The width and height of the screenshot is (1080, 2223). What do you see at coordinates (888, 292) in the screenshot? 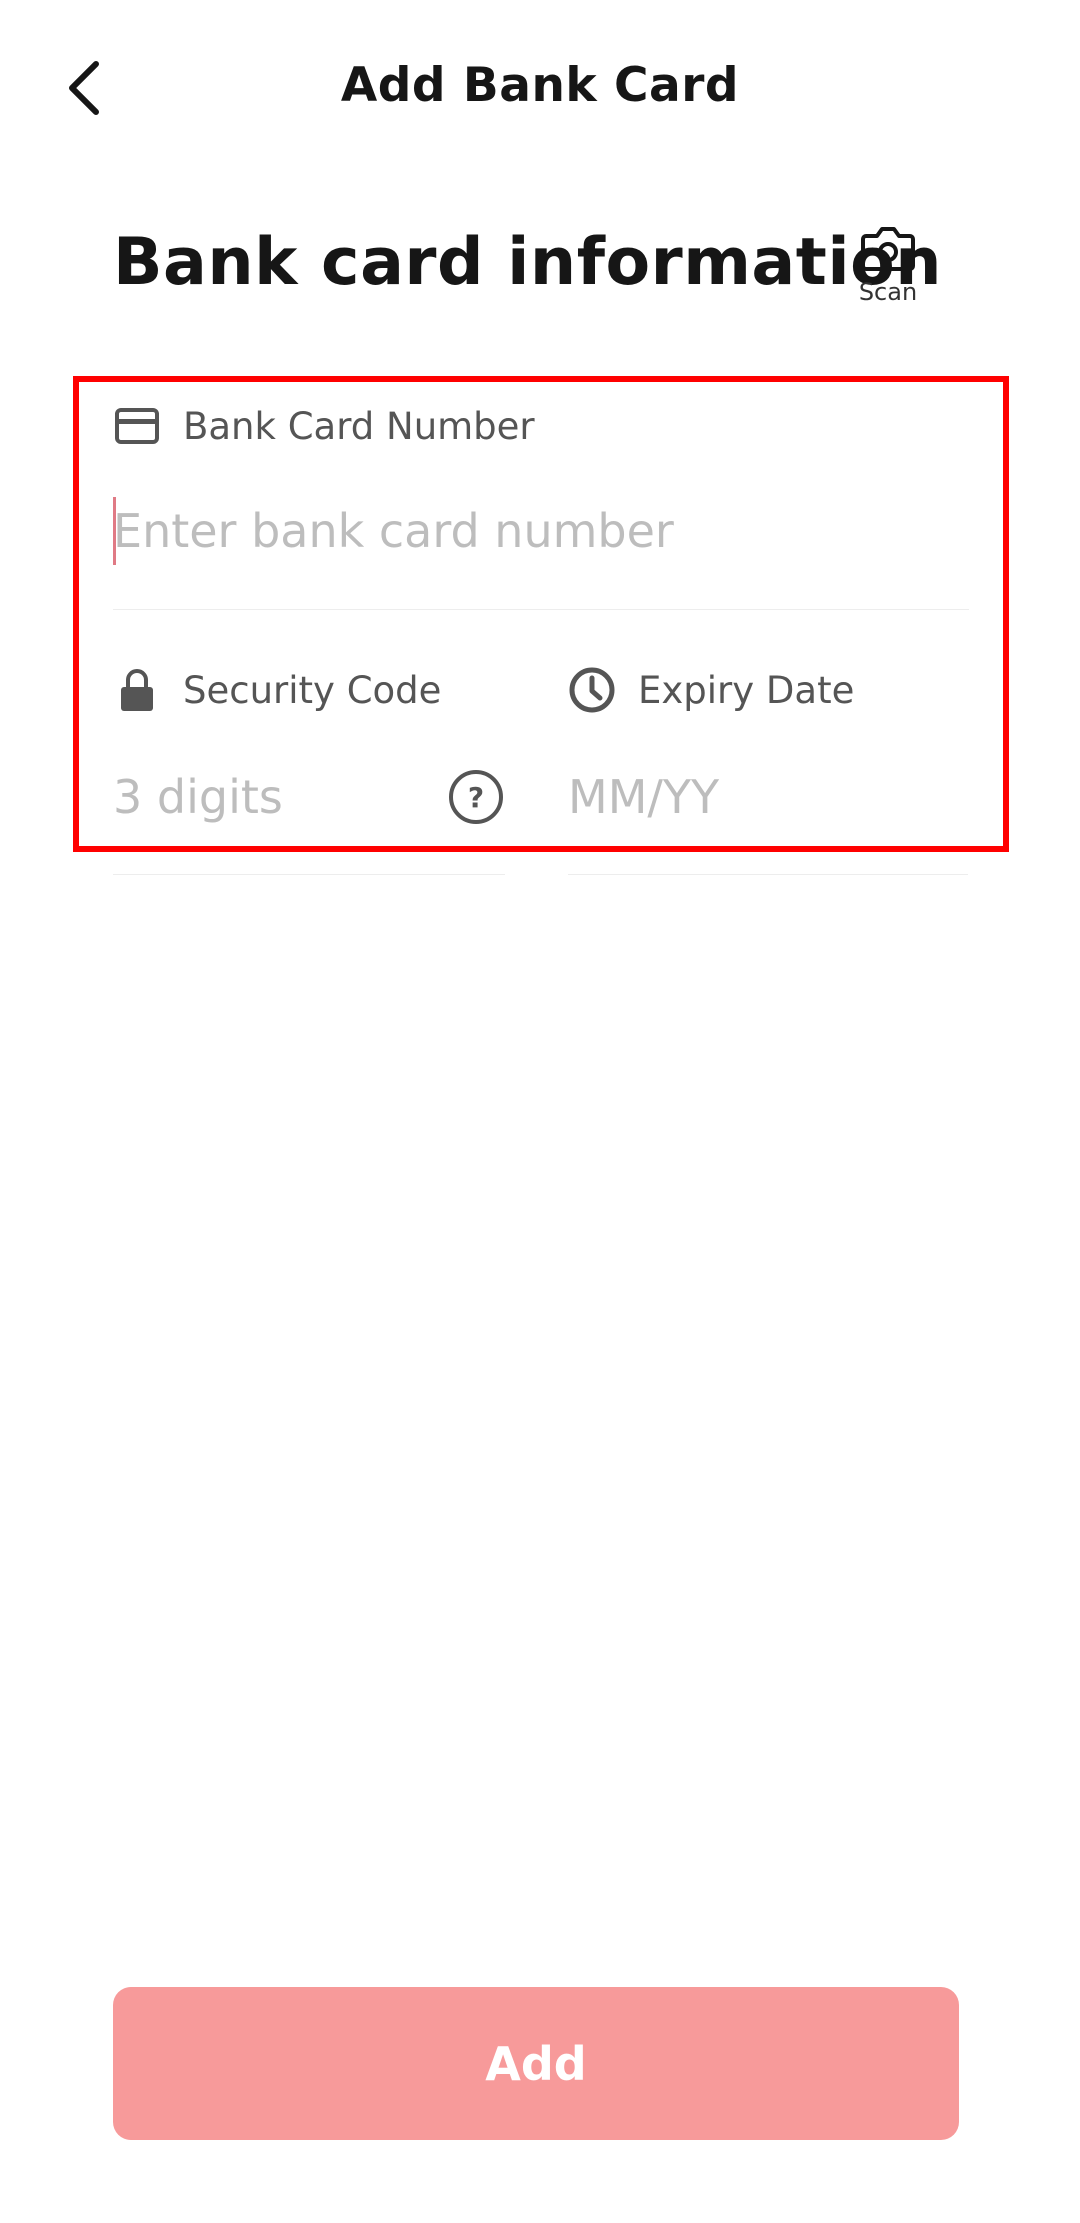
I see `scan-label: Scan` at bounding box center [888, 292].